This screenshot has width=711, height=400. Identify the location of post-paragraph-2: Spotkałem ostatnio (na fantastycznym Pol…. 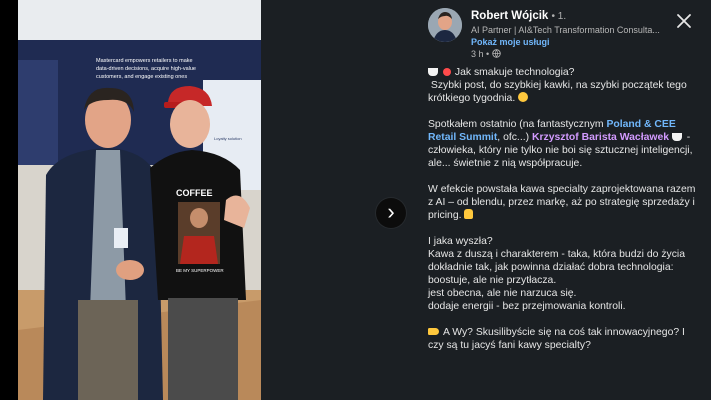
(563, 144).